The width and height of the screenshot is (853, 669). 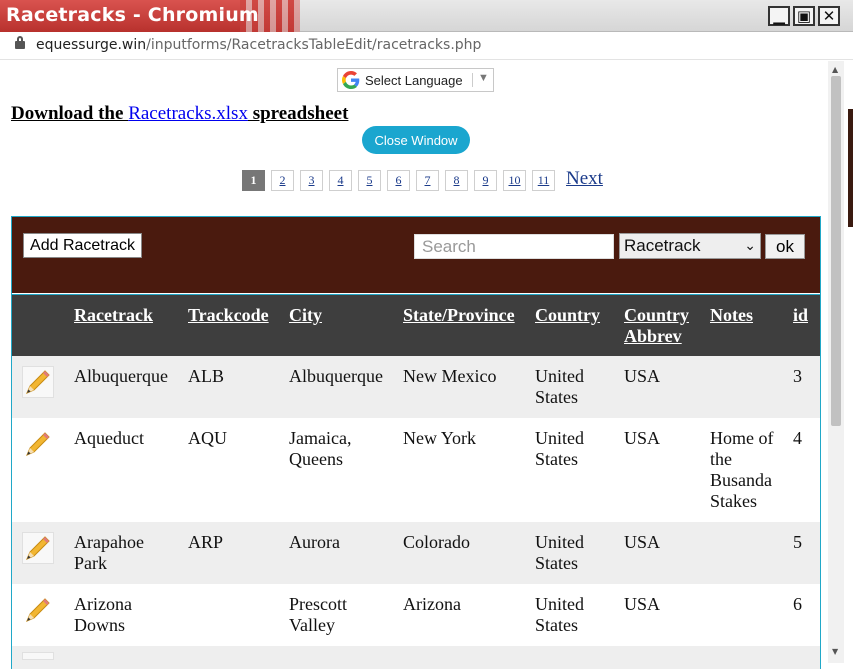 What do you see at coordinates (440, 438) in the screenshot?
I see `cell-state: New York` at bounding box center [440, 438].